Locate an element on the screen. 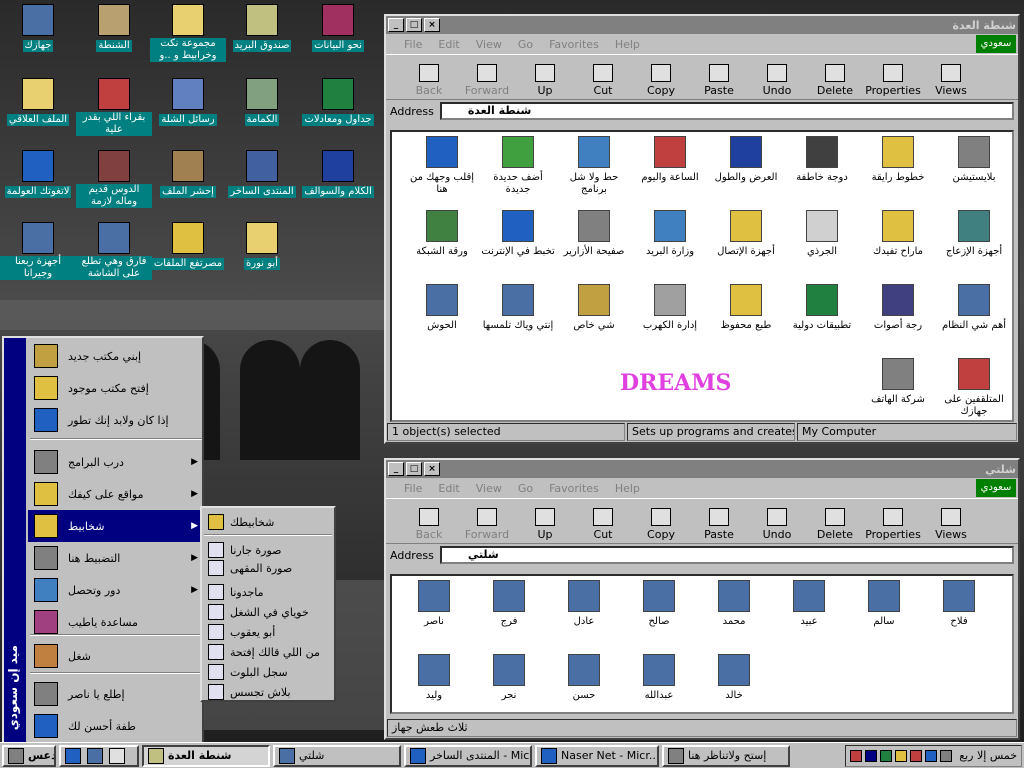  computer-item: نجر is located at coordinates (509, 678).